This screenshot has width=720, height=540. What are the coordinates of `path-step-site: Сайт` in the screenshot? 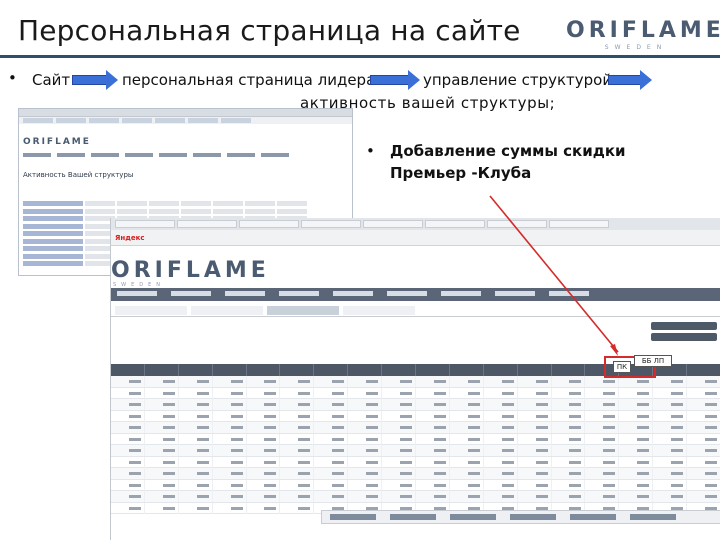 It's located at (51, 80).